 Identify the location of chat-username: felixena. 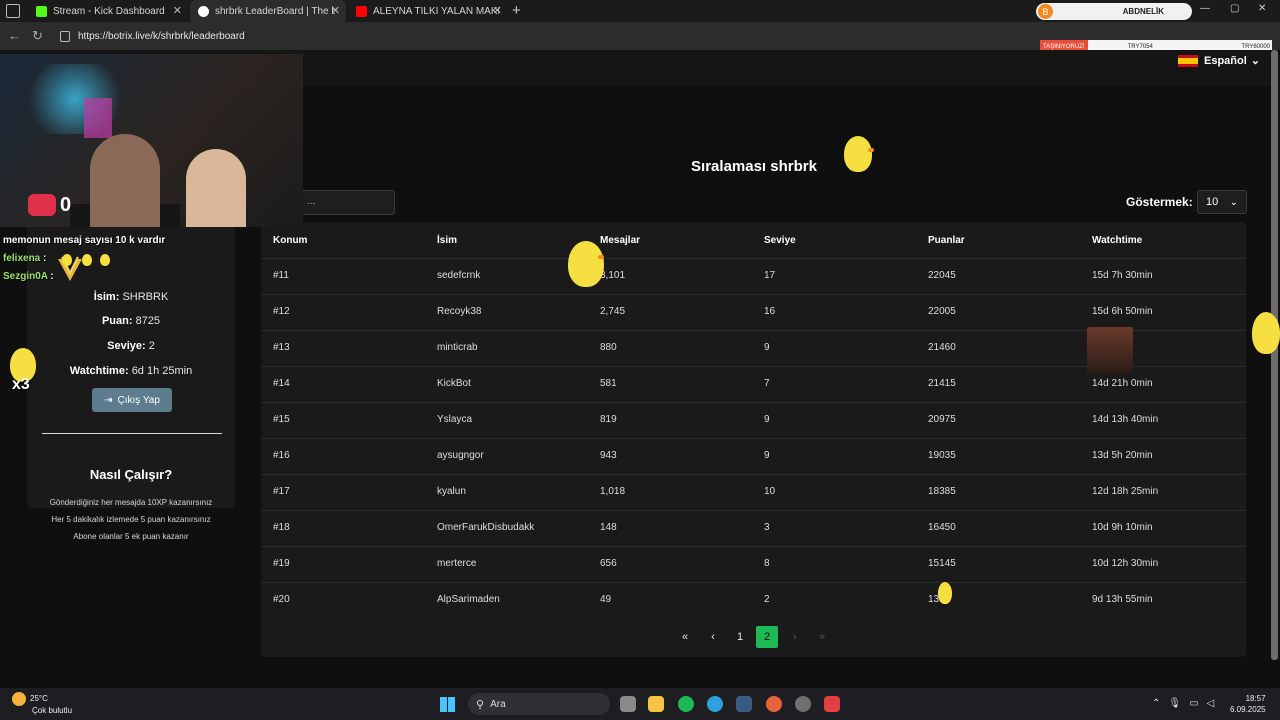
(22, 258).